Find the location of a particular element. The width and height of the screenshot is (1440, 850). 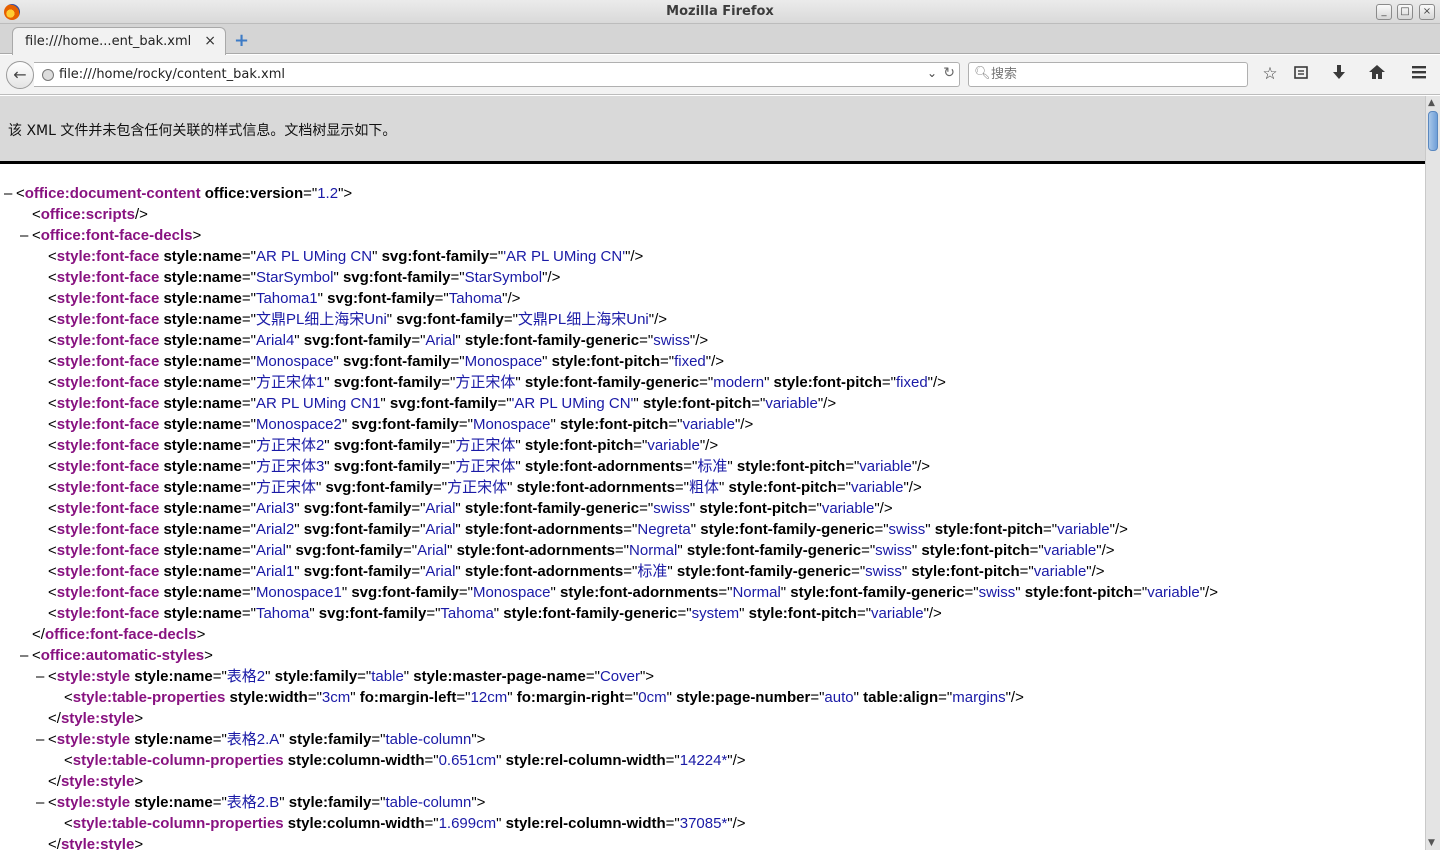

xml-attribute-value: 1.2 is located at coordinates (328, 193).